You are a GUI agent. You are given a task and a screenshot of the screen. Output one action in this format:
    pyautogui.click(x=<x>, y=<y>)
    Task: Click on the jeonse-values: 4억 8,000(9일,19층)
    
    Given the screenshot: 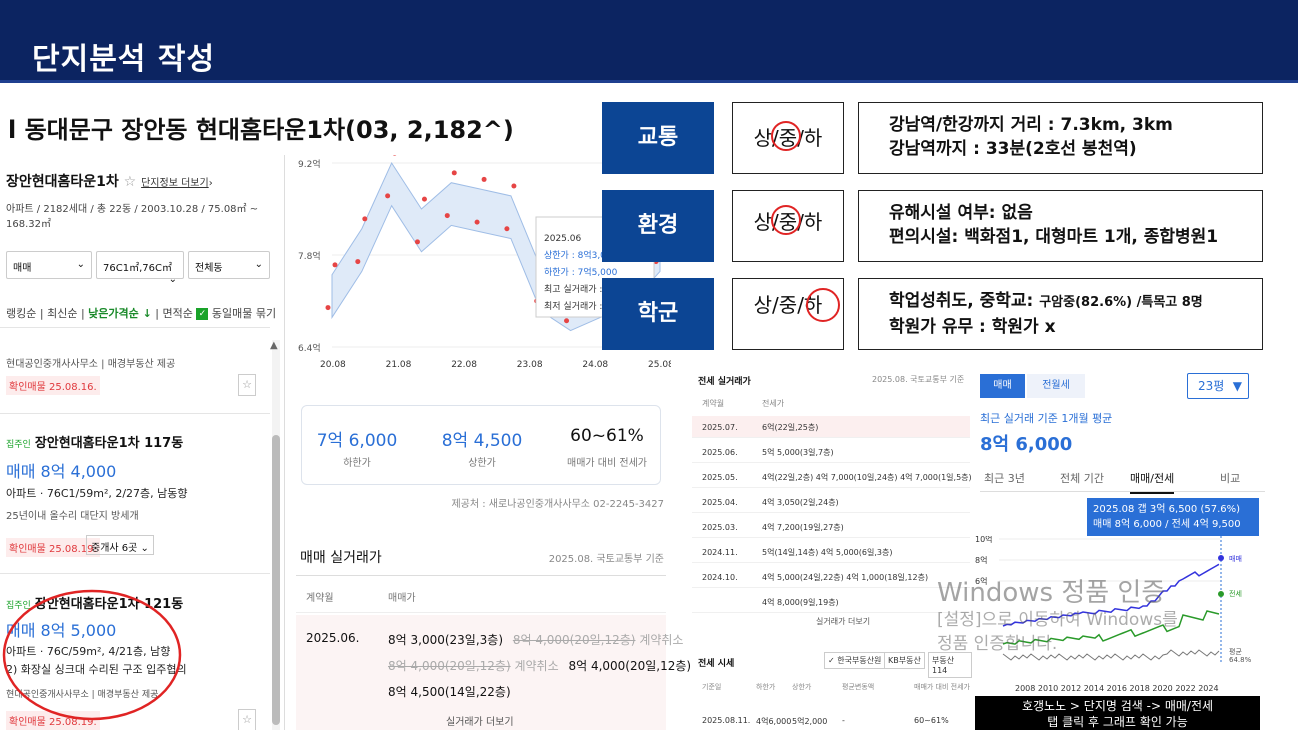 What is the action you would take?
    pyautogui.click(x=800, y=602)
    